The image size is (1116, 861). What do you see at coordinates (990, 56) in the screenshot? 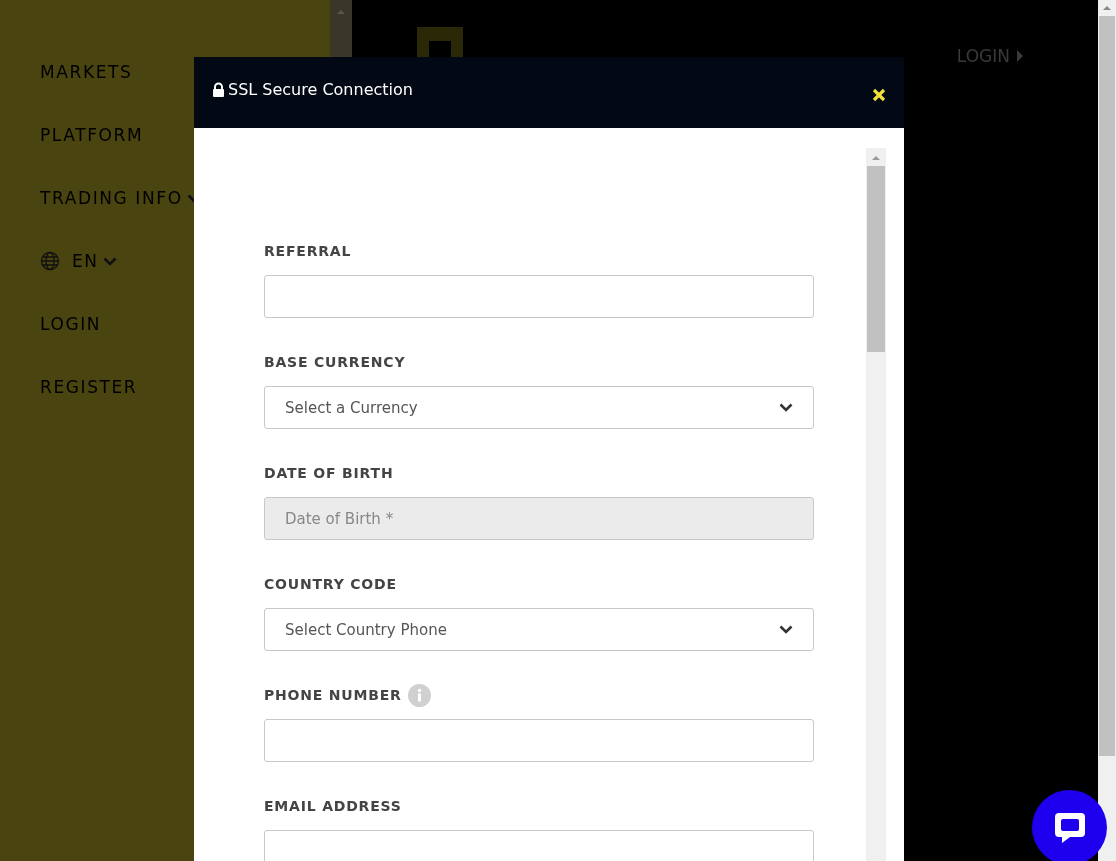
I see `login-link: LOGIN` at bounding box center [990, 56].